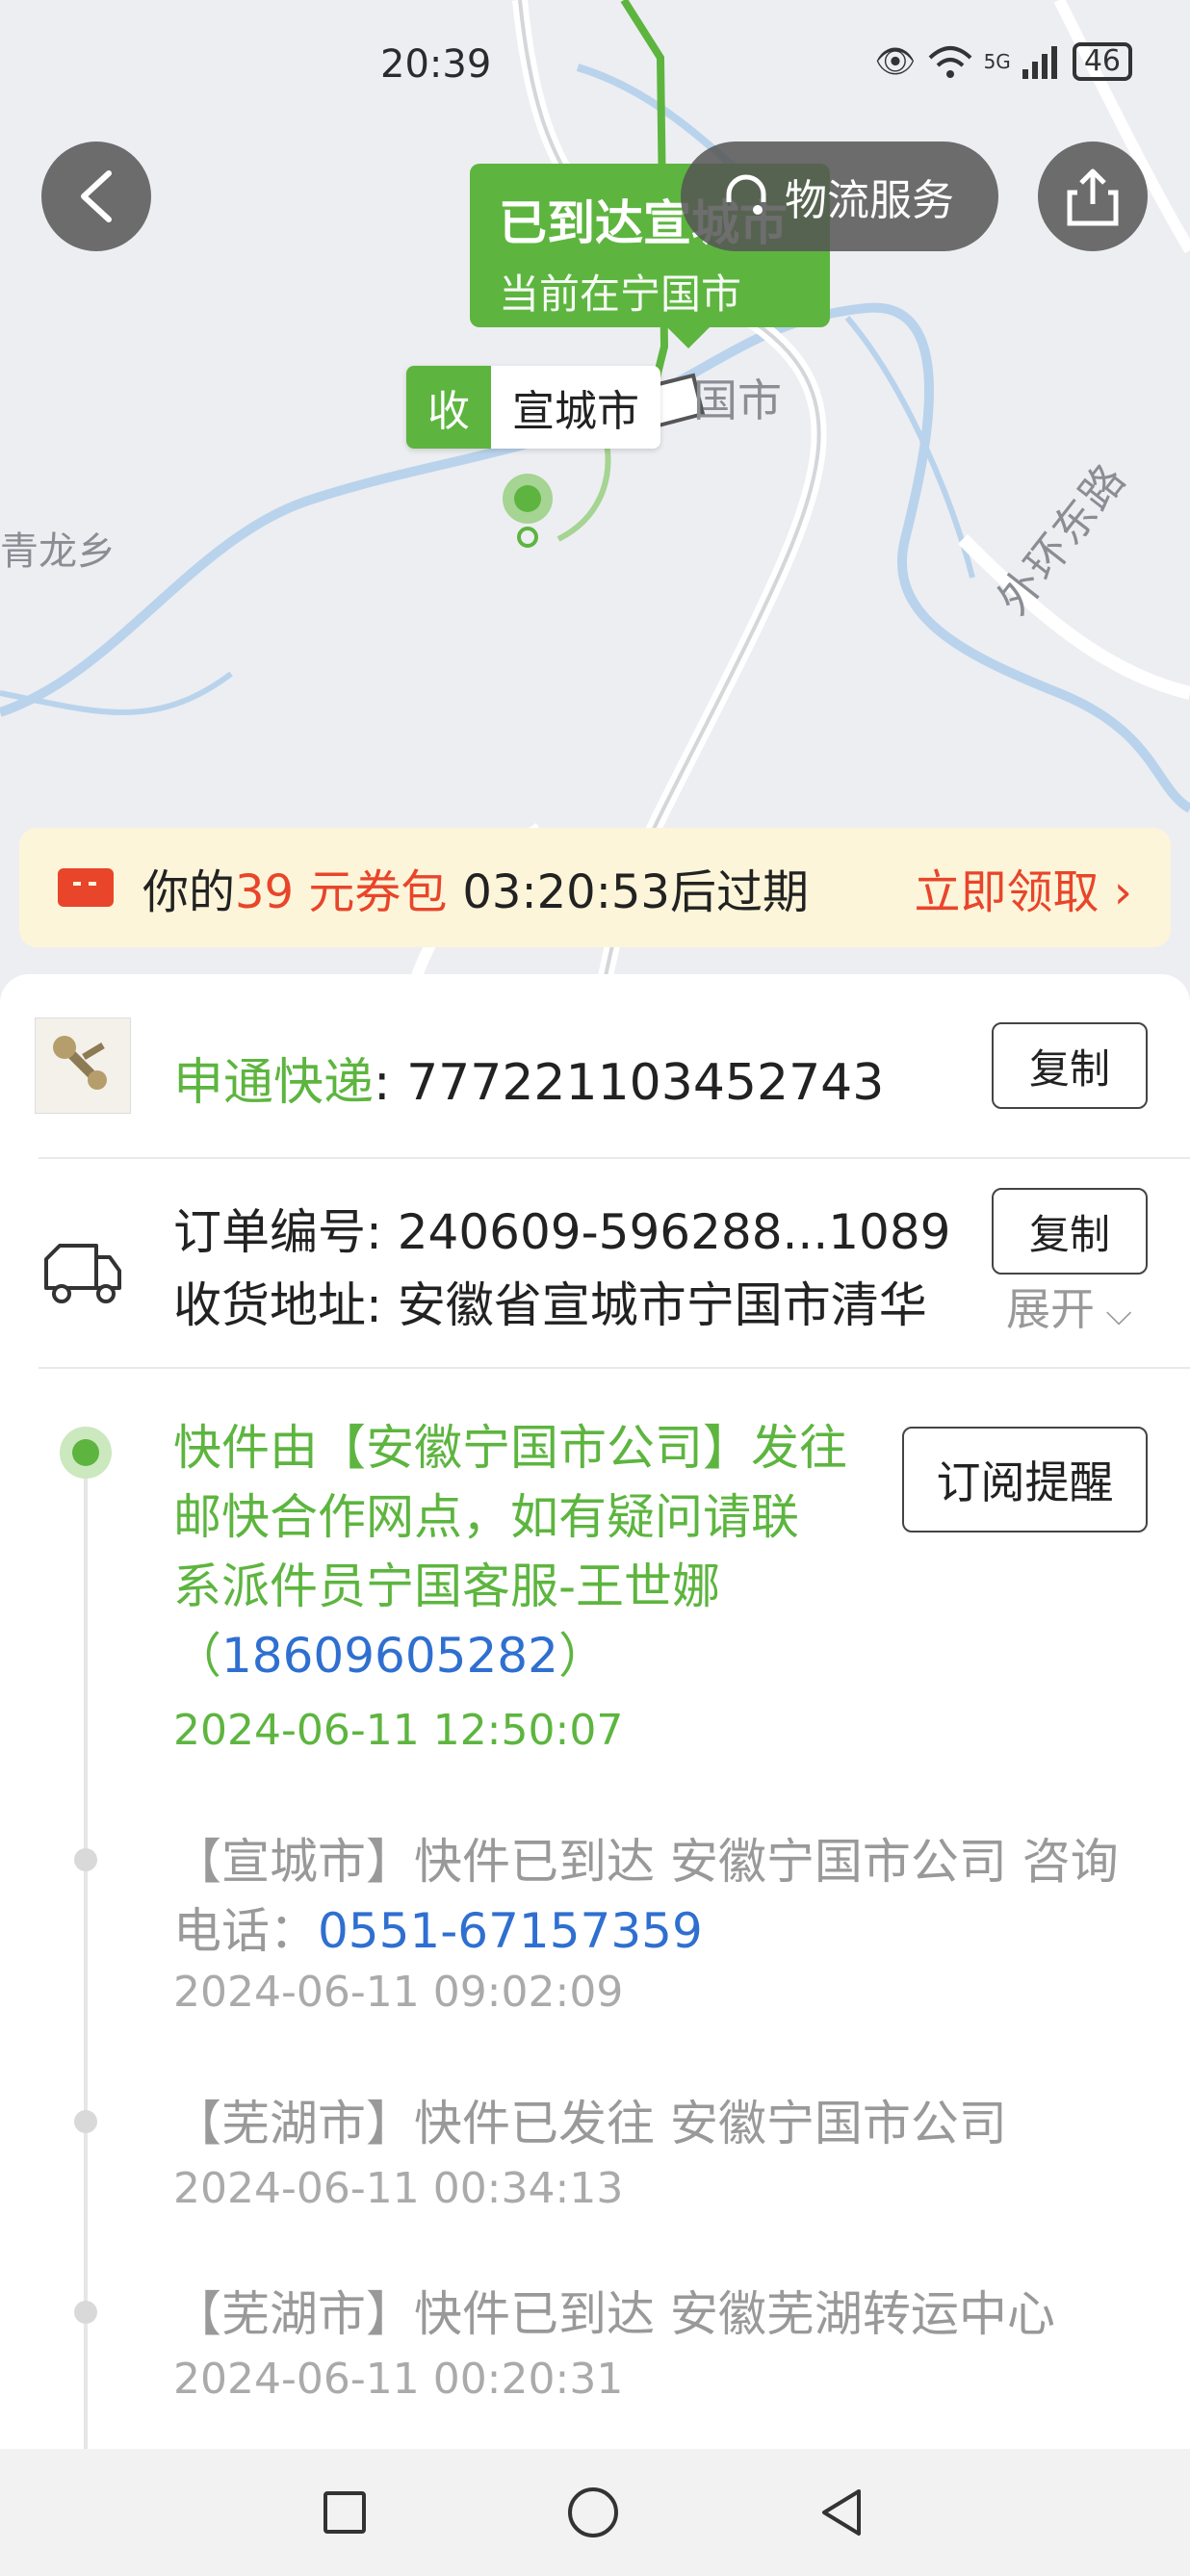  I want to click on status-bubble-subtitle: 当前在宁国市, so click(621, 294).